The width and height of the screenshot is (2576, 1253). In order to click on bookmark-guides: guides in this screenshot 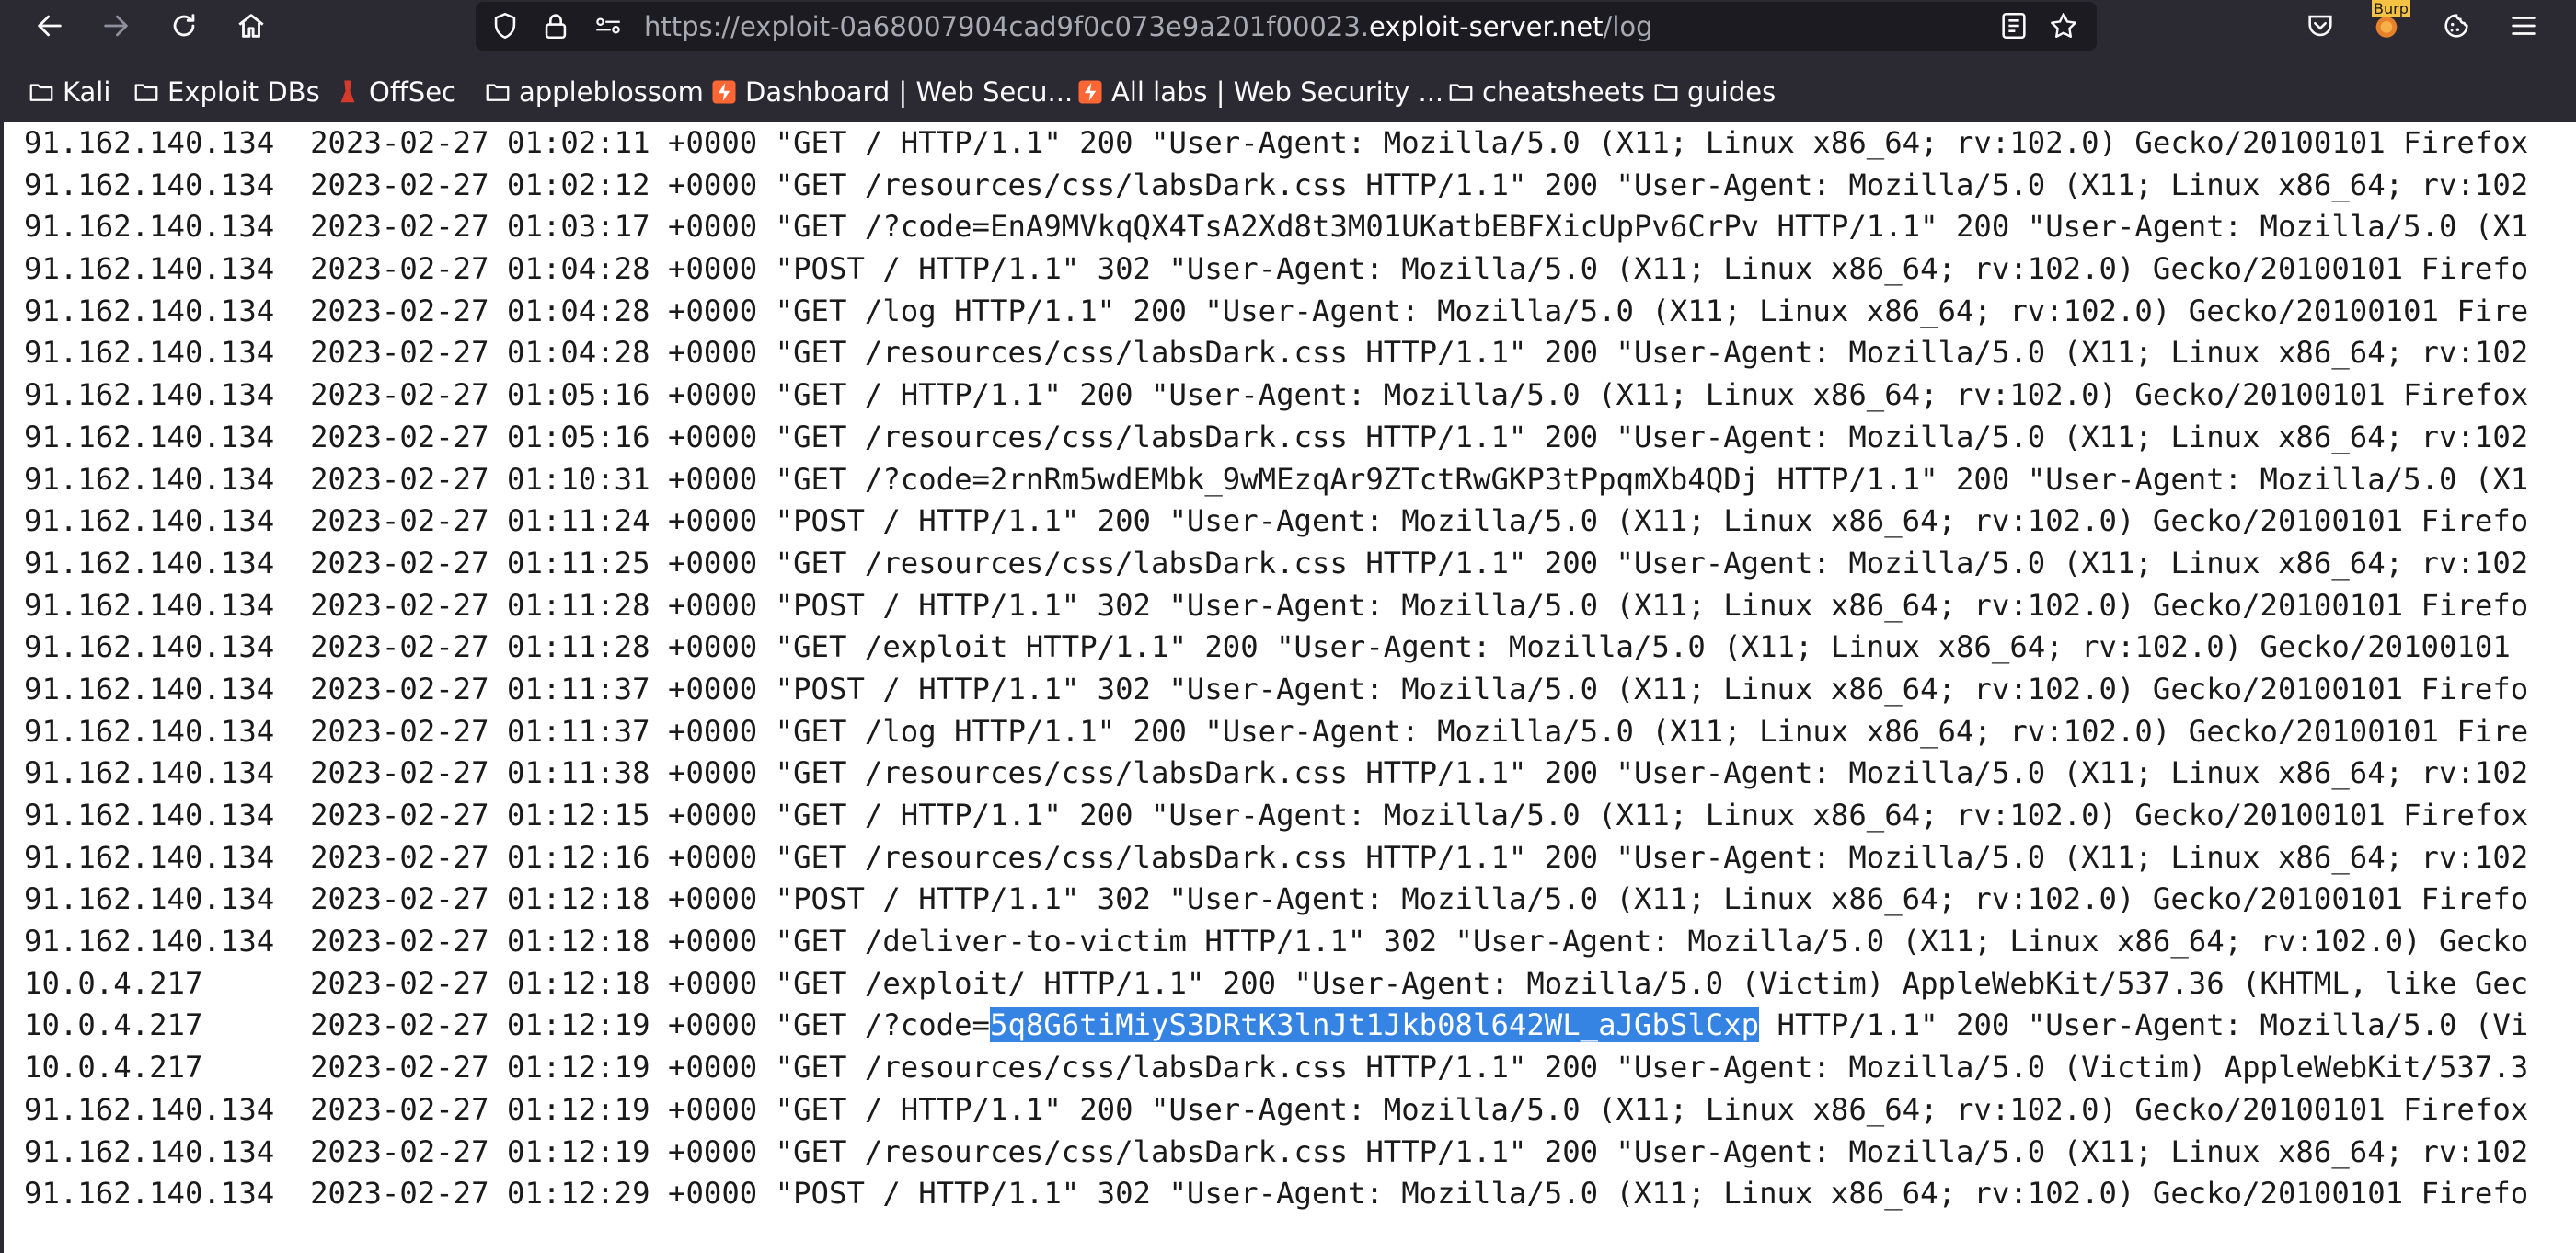, I will do `click(1714, 92)`.